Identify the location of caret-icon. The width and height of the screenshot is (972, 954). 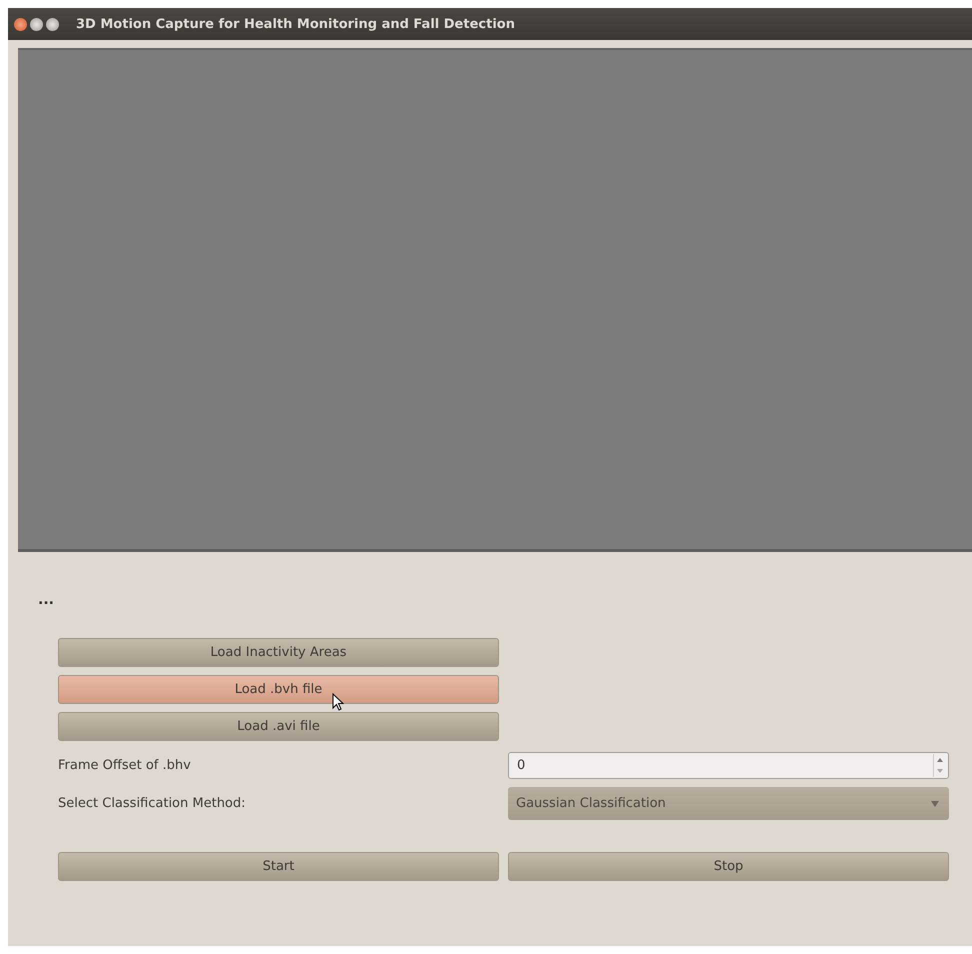
(935, 803).